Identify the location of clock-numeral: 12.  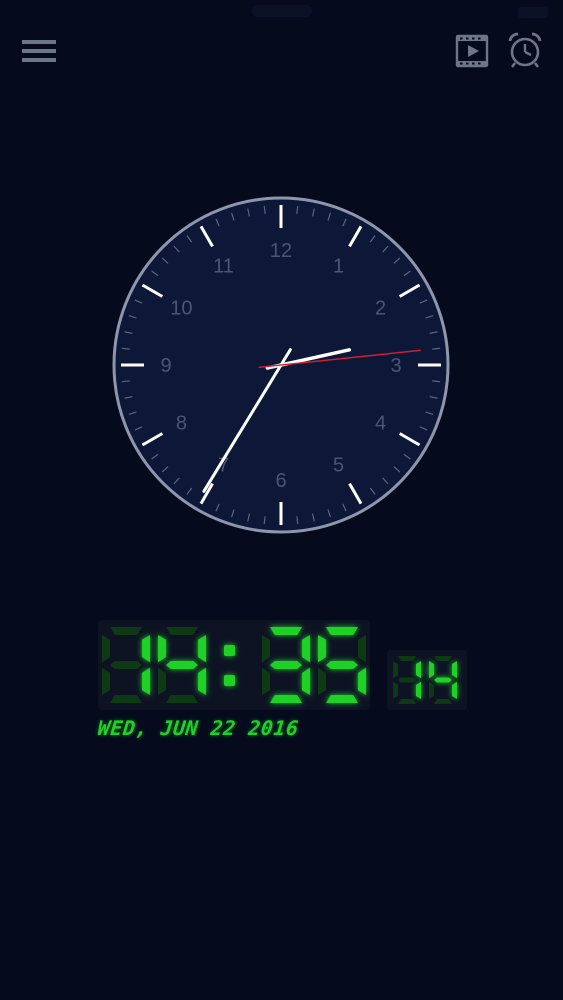
(281, 251).